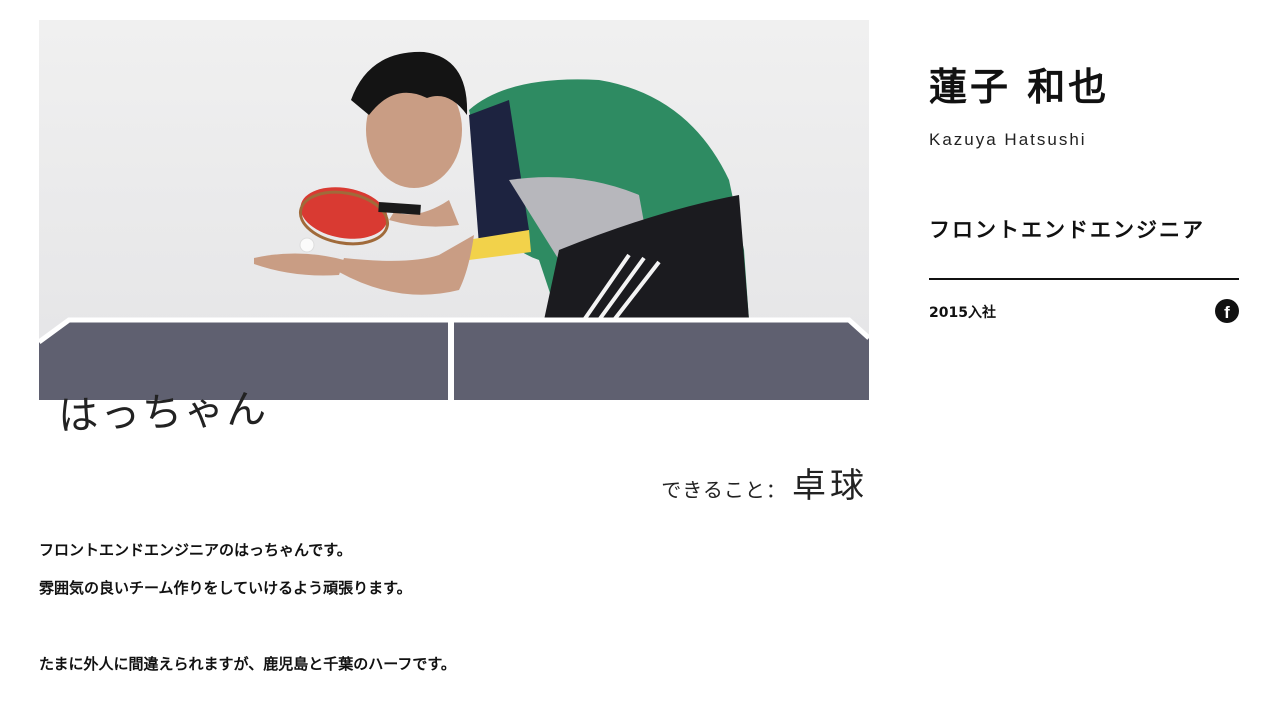 The height and width of the screenshot is (713, 1278). What do you see at coordinates (225, 588) in the screenshot?
I see `intro-line-2: 雰囲気の良いチーム作りをしていけるよう頑張ります。` at bounding box center [225, 588].